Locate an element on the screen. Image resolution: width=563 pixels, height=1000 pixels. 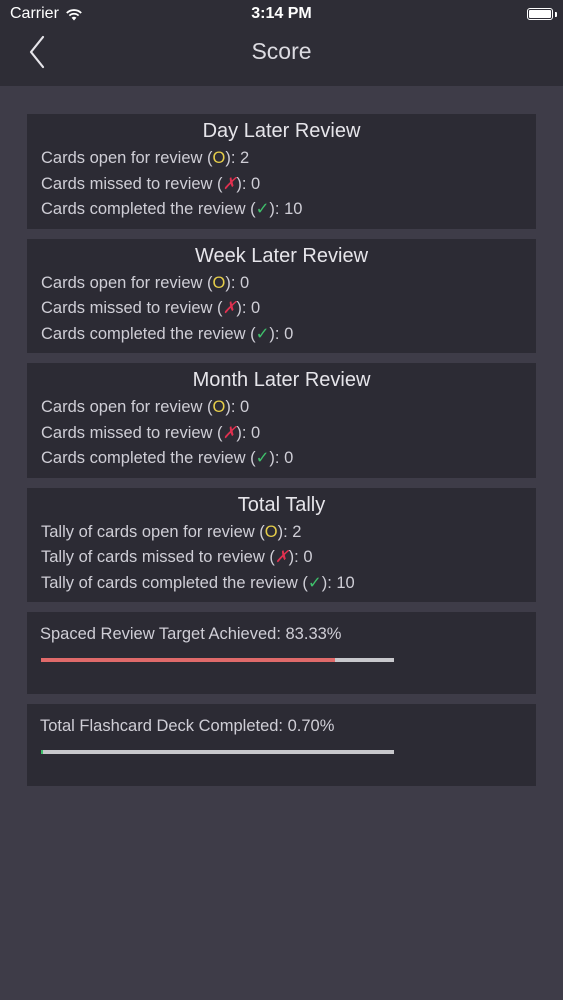
status-time: 3:14 PM is located at coordinates (281, 13).